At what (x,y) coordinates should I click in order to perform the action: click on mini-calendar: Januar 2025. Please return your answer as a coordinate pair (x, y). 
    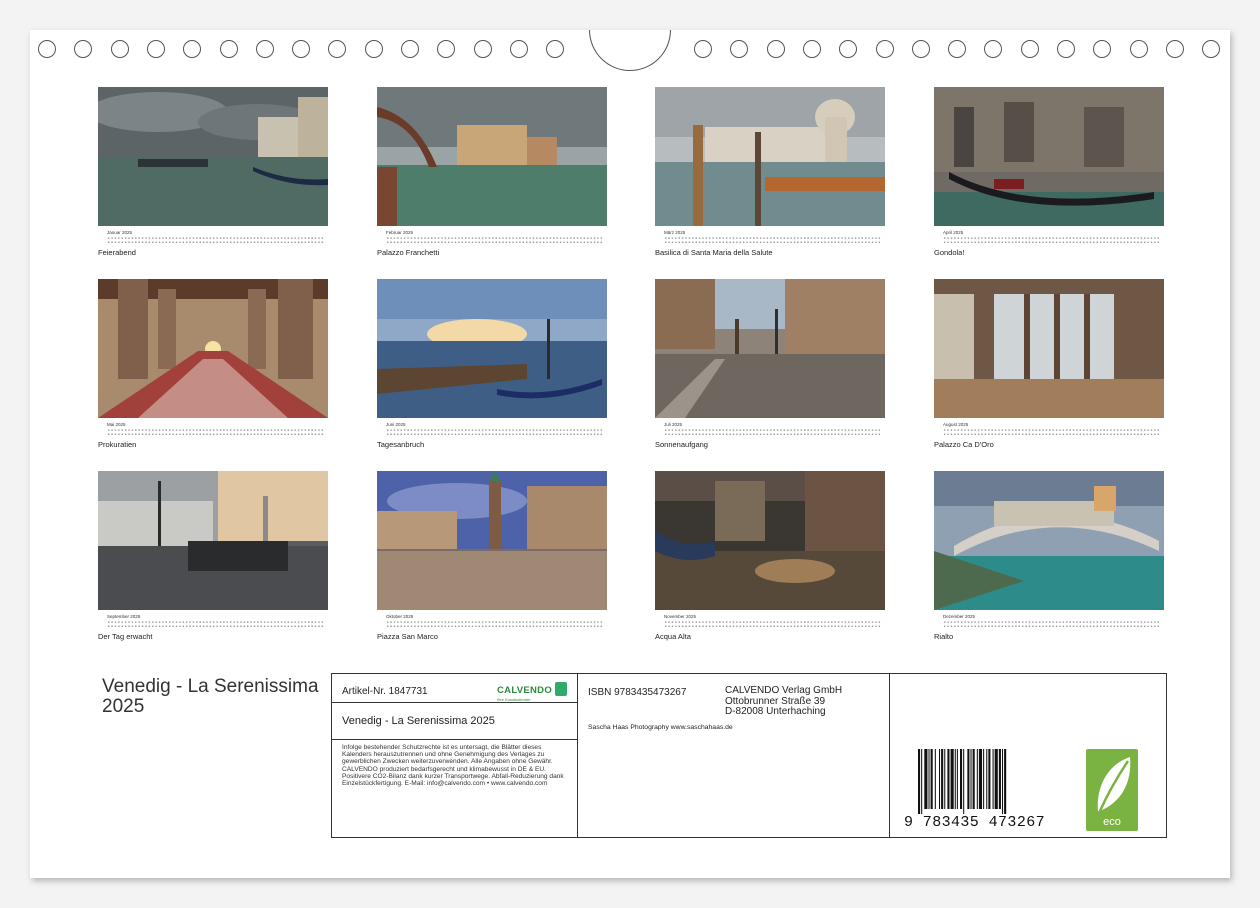
    Looking at the image, I should click on (213, 236).